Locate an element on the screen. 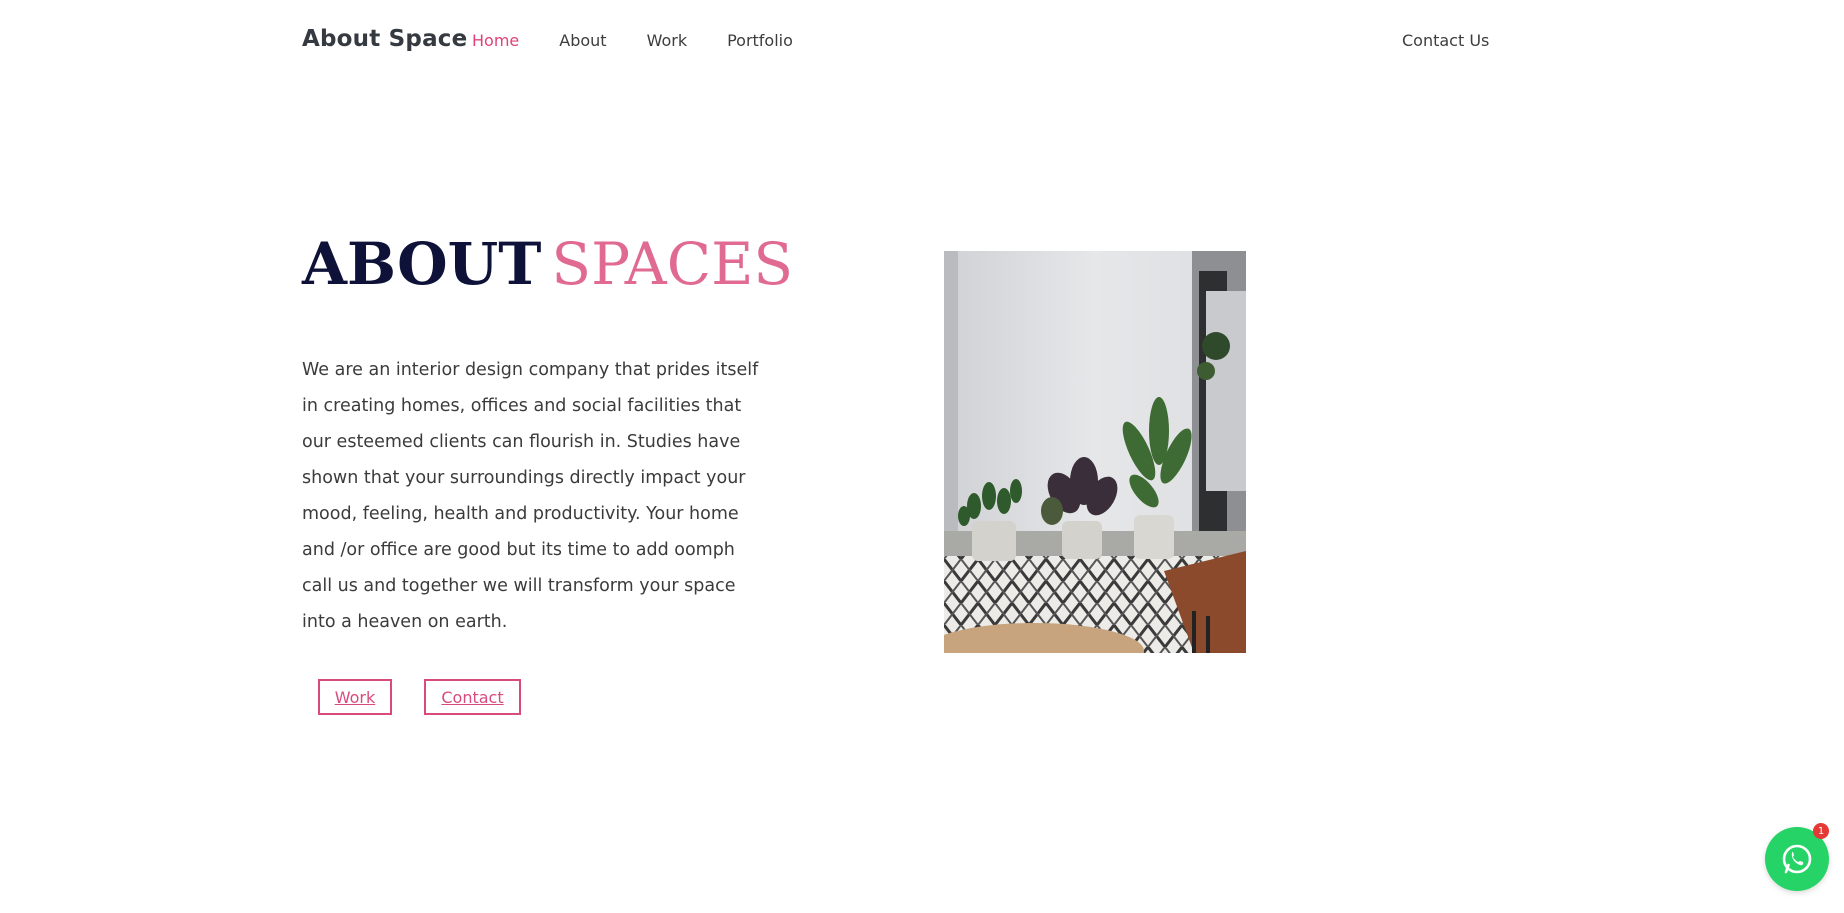  hero-title: ABOUT SPACES is located at coordinates (547, 264).